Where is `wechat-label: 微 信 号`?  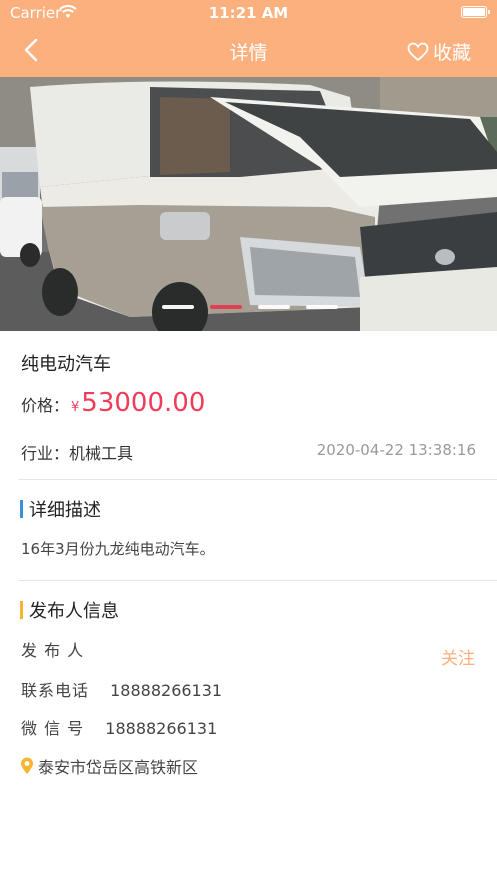 wechat-label: 微 信 号 is located at coordinates (53, 728).